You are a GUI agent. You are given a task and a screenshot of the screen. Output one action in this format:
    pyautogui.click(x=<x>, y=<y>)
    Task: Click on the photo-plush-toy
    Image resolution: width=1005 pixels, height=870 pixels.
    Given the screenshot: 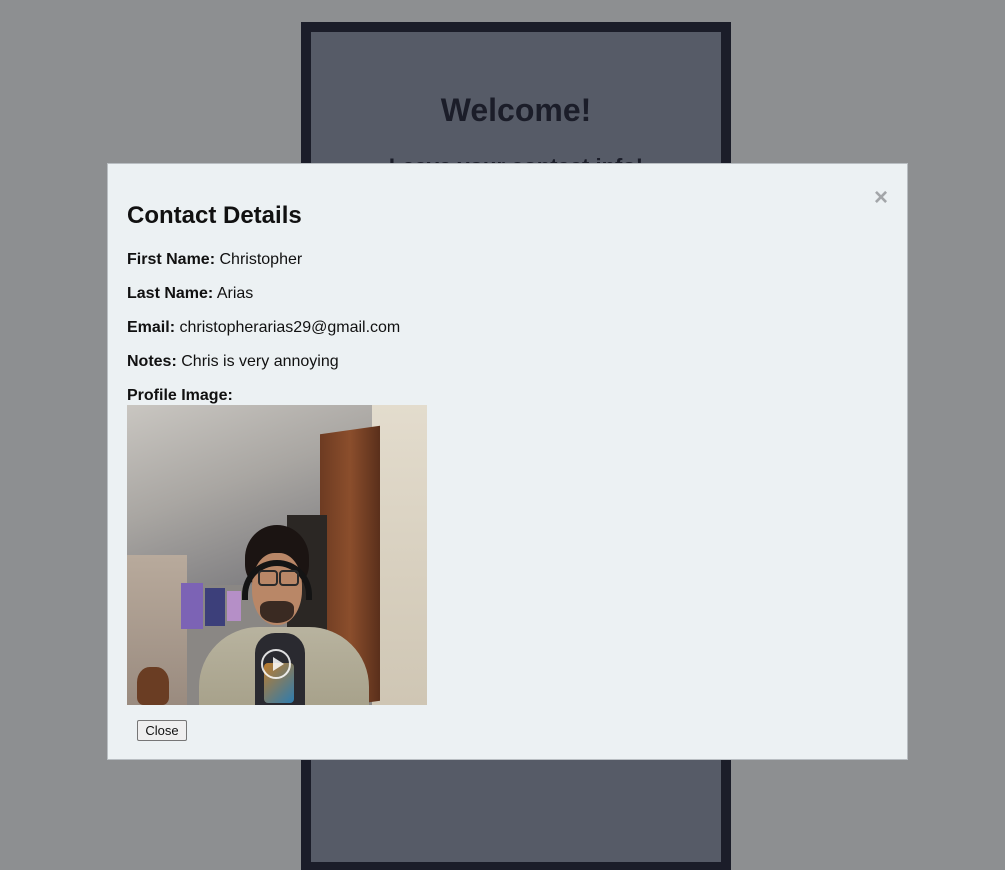 What is the action you would take?
    pyautogui.click(x=153, y=686)
    